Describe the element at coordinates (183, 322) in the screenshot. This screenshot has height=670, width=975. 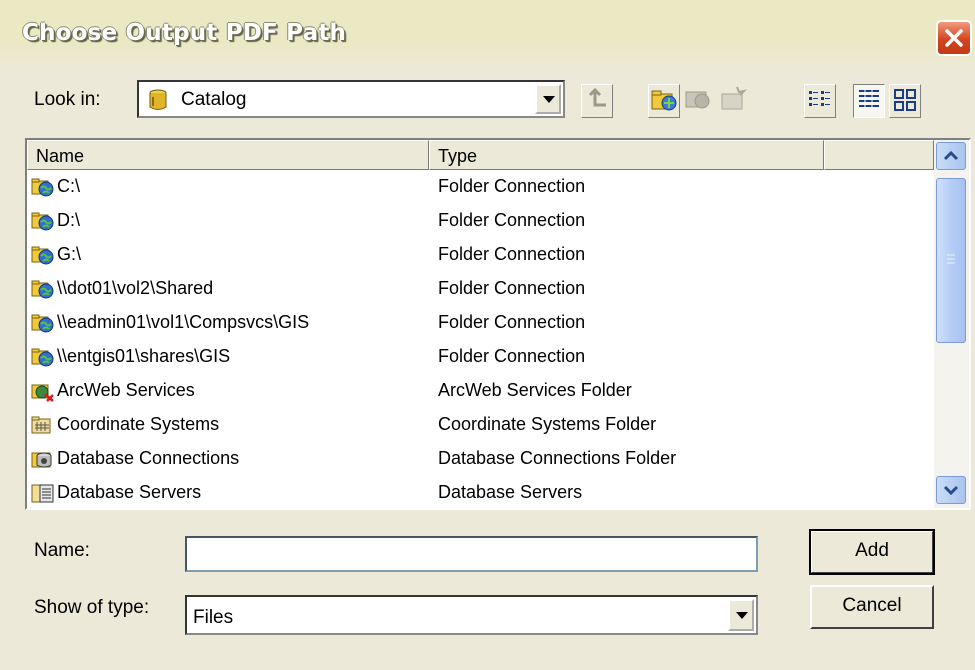
I see `list-item-name: \\eadmin01\vol1\Compsvcs\GIS` at that location.